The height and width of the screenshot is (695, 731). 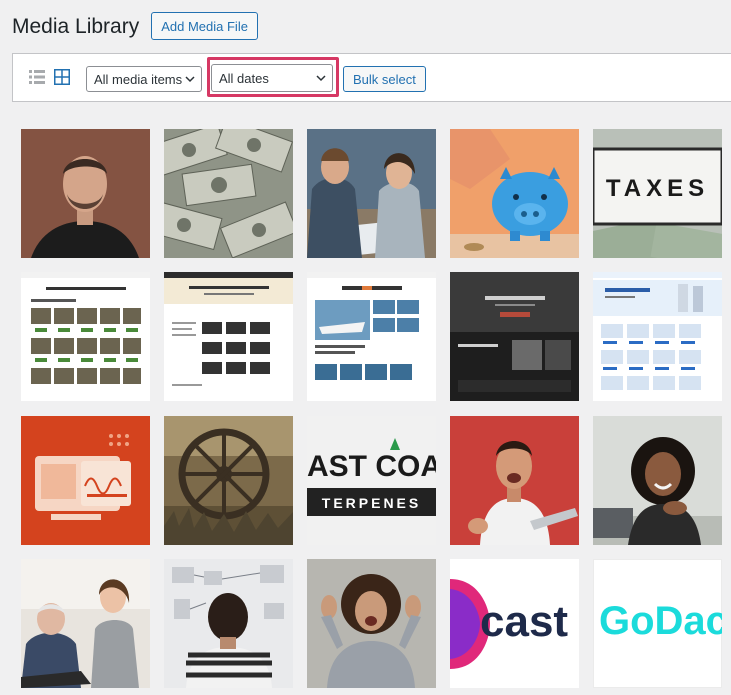 What do you see at coordinates (524, 621) in the screenshot?
I see `castos-logo-text: cast` at bounding box center [524, 621].